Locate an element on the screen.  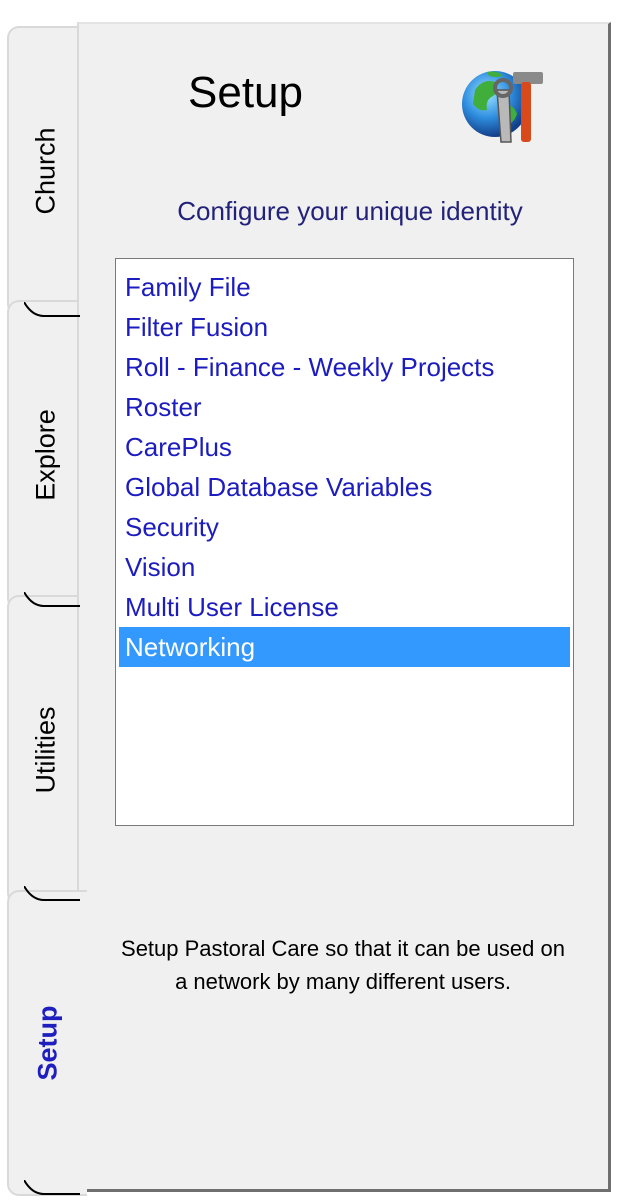
list-item-security: Security is located at coordinates (344, 527).